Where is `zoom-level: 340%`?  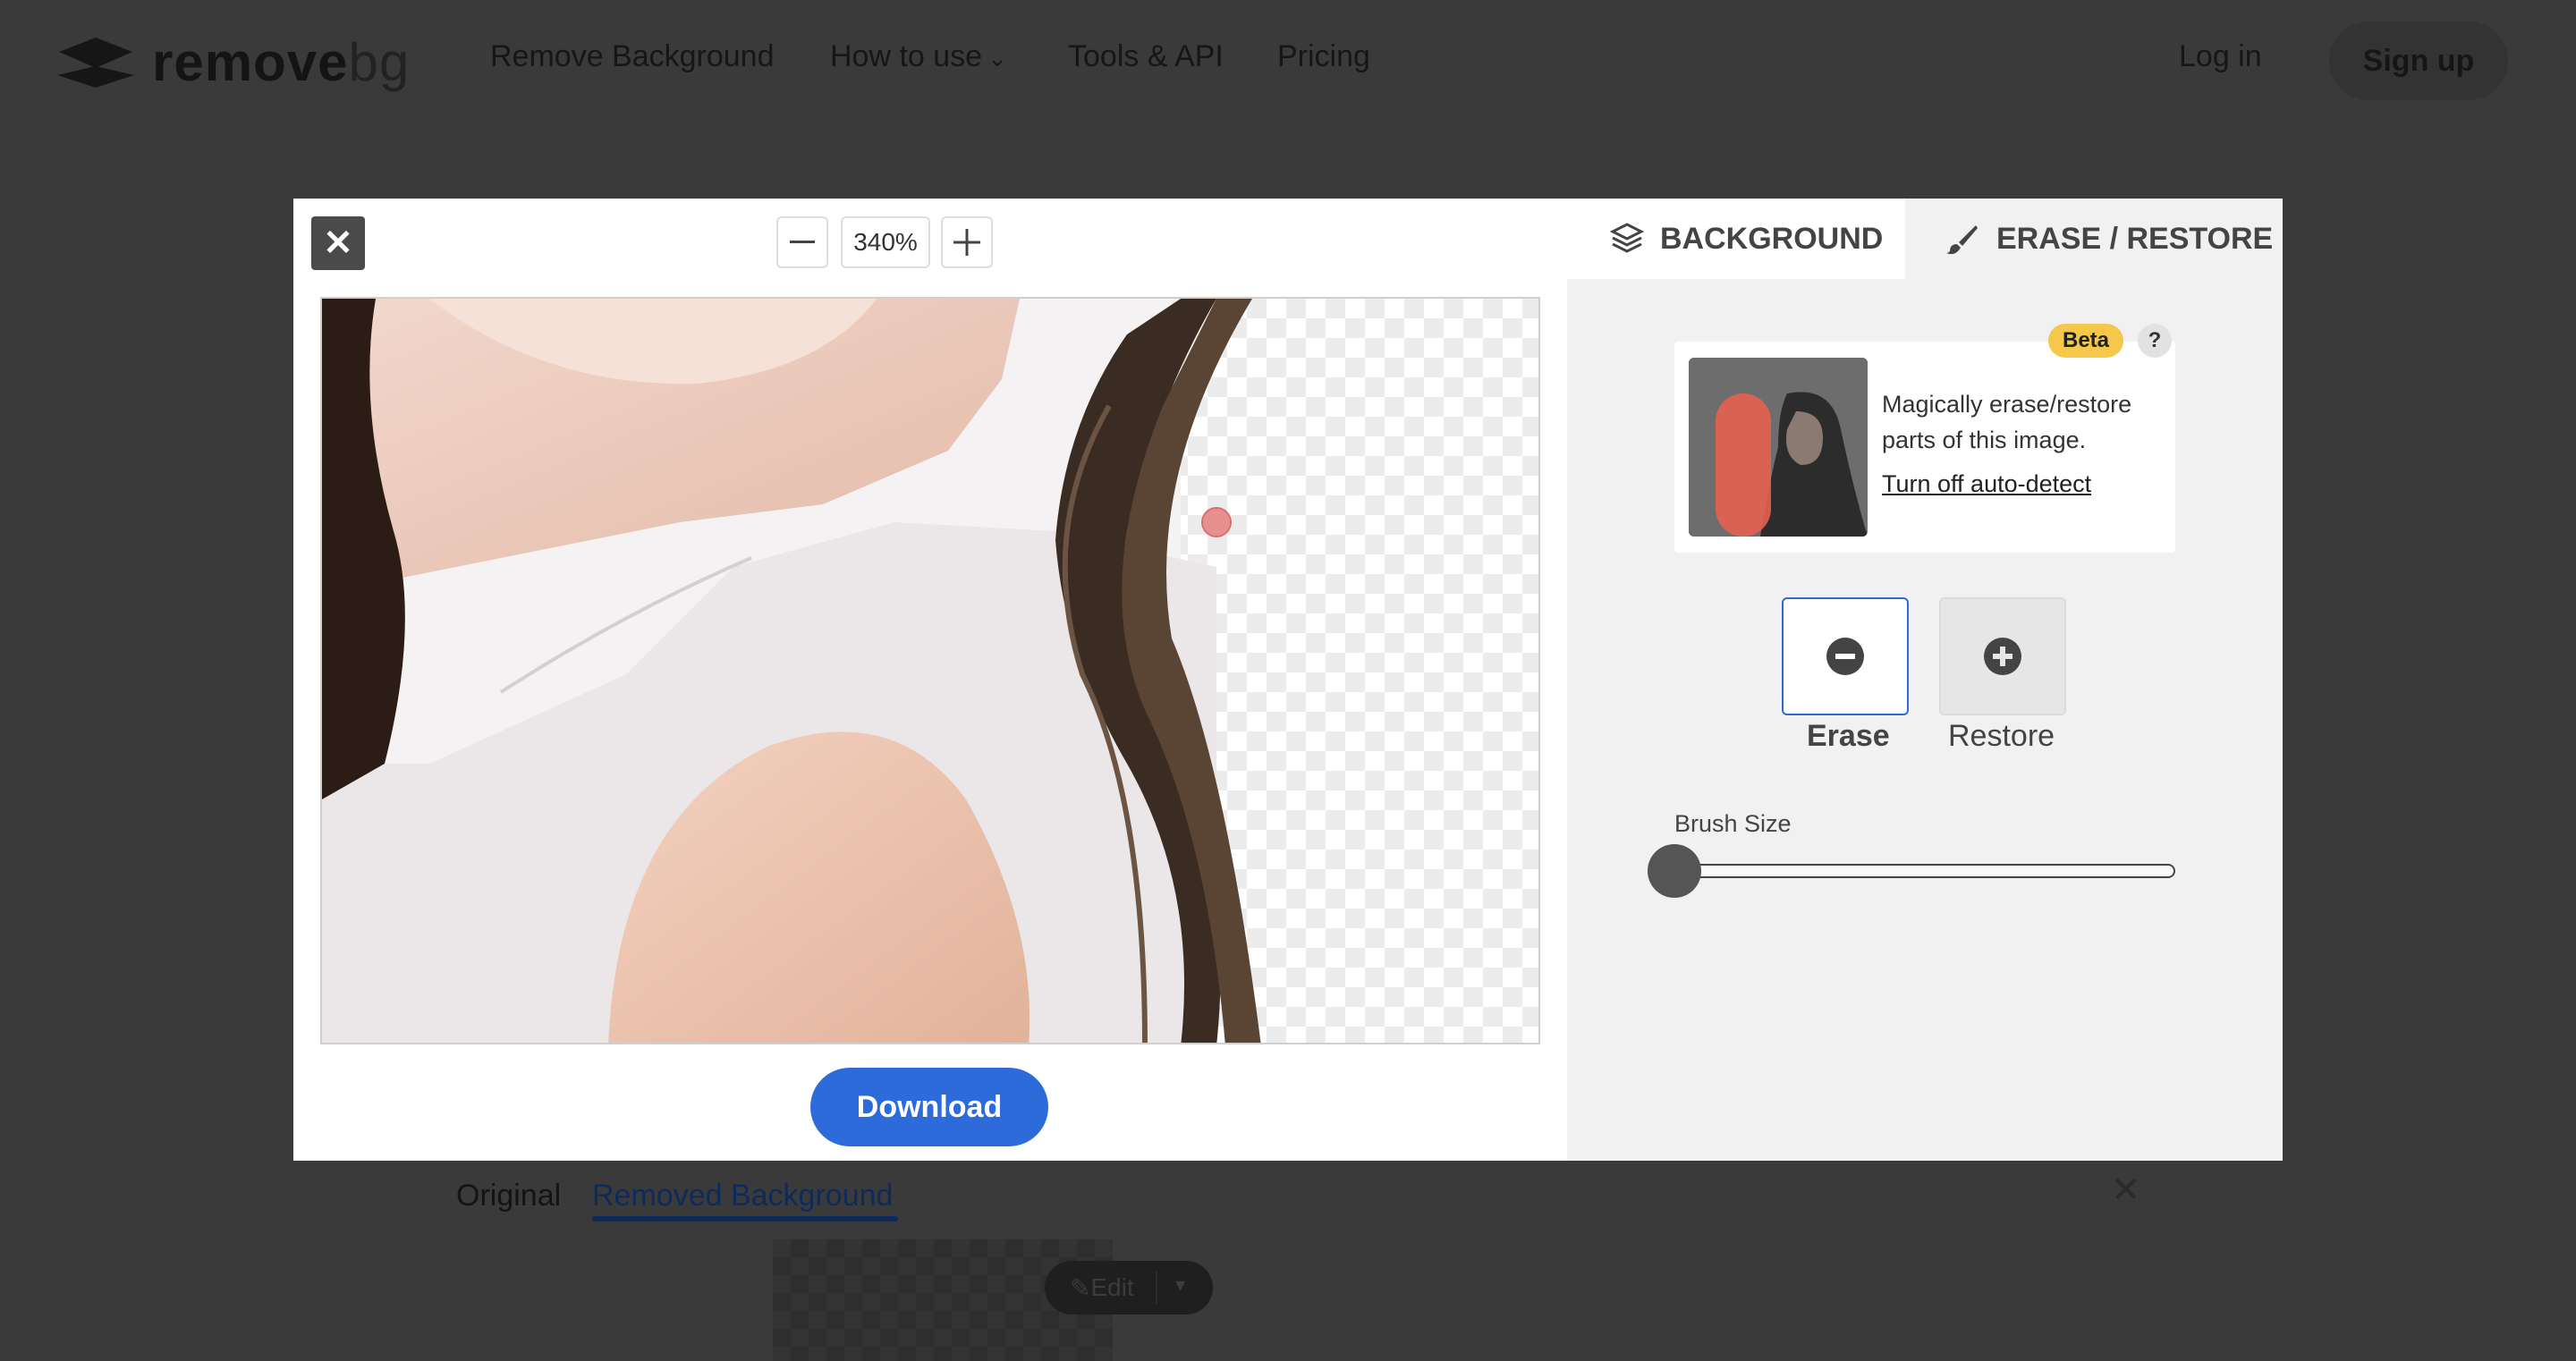
zoom-level: 340% is located at coordinates (885, 242).